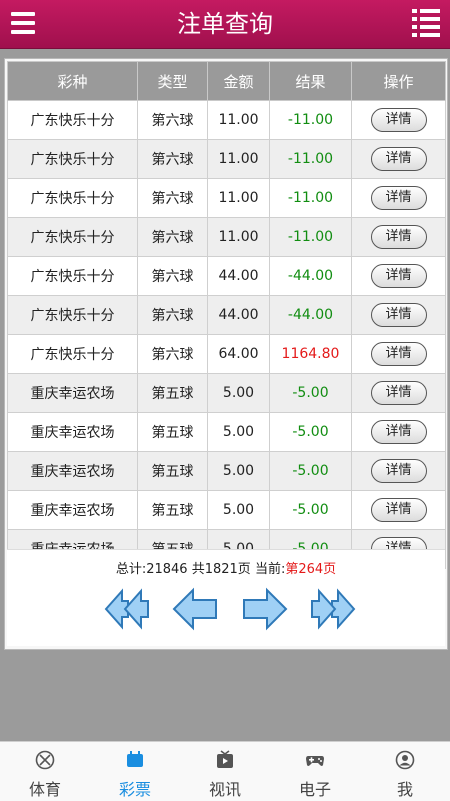 Image resolution: width=450 pixels, height=801 pixels. What do you see at coordinates (226, 597) in the screenshot?
I see `pagination: 总计:21846 共1821页 当前:第264页` at bounding box center [226, 597].